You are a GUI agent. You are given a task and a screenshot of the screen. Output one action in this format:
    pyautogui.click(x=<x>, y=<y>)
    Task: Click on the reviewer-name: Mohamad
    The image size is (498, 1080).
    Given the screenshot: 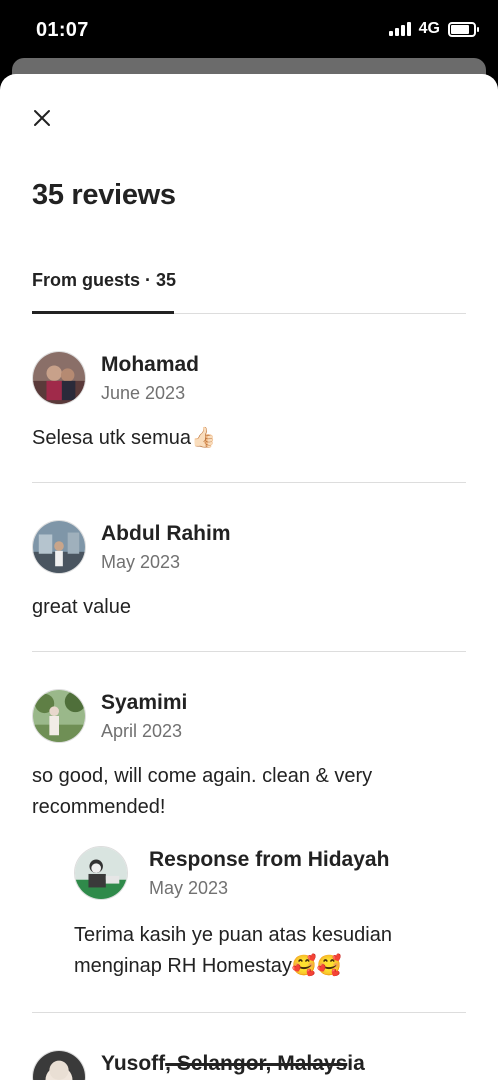 What is the action you would take?
    pyautogui.click(x=150, y=364)
    